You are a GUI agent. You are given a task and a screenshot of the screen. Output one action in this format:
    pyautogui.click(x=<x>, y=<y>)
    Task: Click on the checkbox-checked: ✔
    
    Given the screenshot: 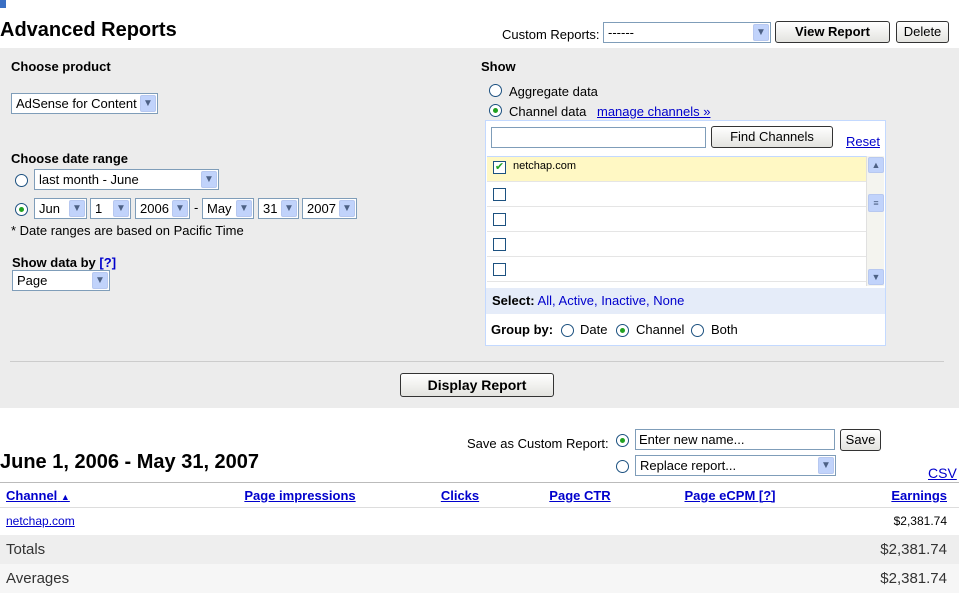 What is the action you would take?
    pyautogui.click(x=499, y=167)
    